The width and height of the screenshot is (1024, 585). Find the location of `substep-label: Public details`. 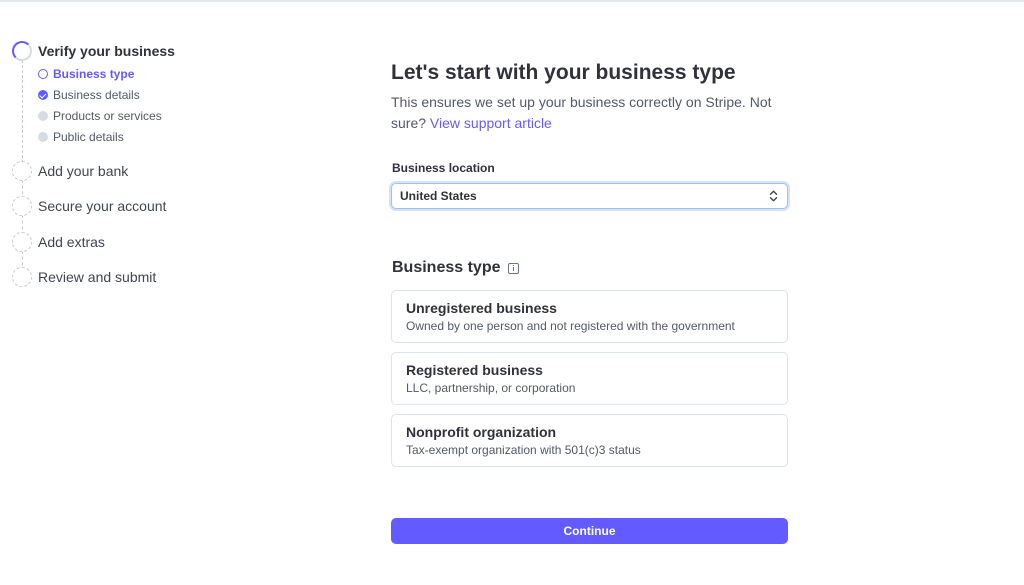

substep-label: Public details is located at coordinates (88, 137).